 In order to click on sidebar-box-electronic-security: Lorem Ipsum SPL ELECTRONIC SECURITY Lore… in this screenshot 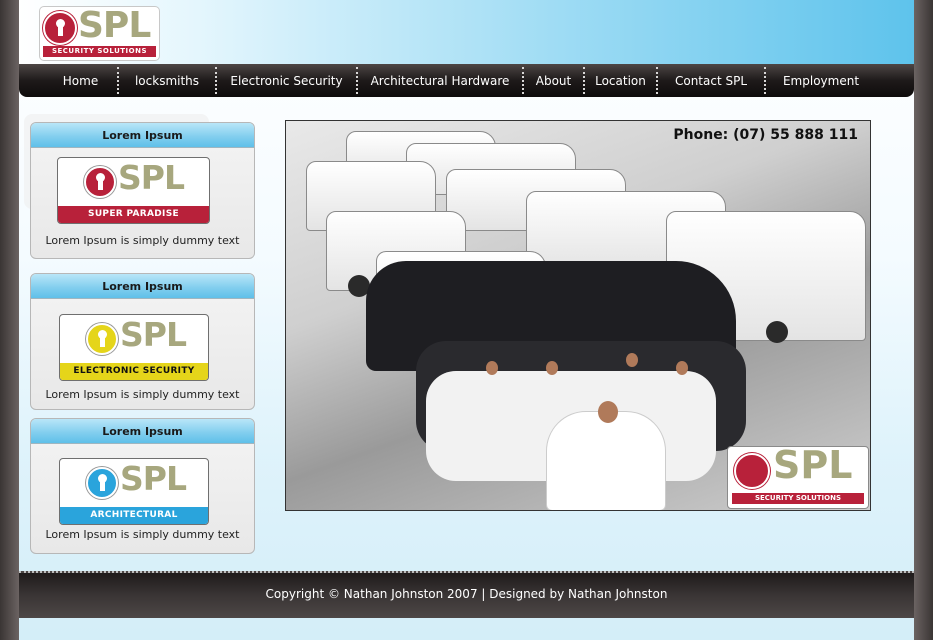, I will do `click(142, 341)`.